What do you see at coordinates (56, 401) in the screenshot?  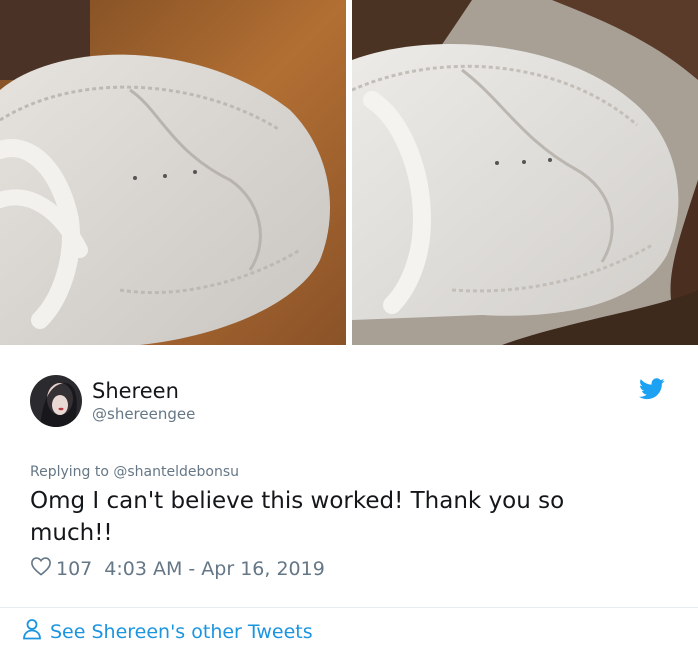 I see `avatar` at bounding box center [56, 401].